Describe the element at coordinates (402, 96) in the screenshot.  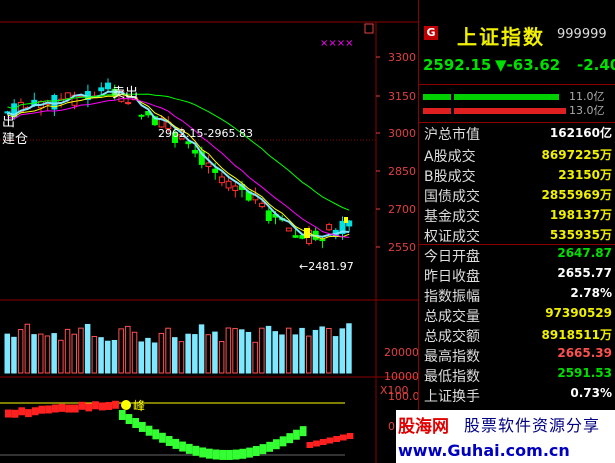
I see `price-tick: 3150` at that location.